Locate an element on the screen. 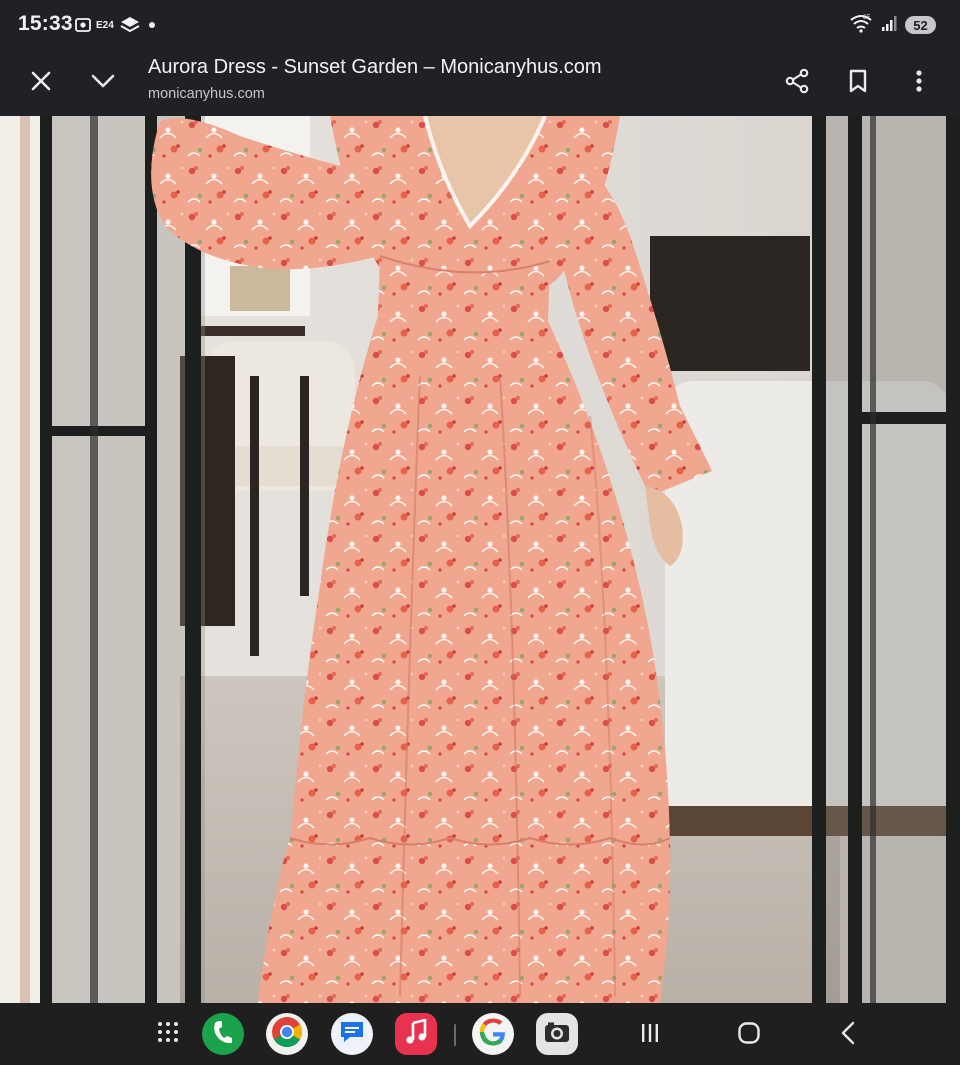  navigation-bar is located at coordinates (480, 1034).